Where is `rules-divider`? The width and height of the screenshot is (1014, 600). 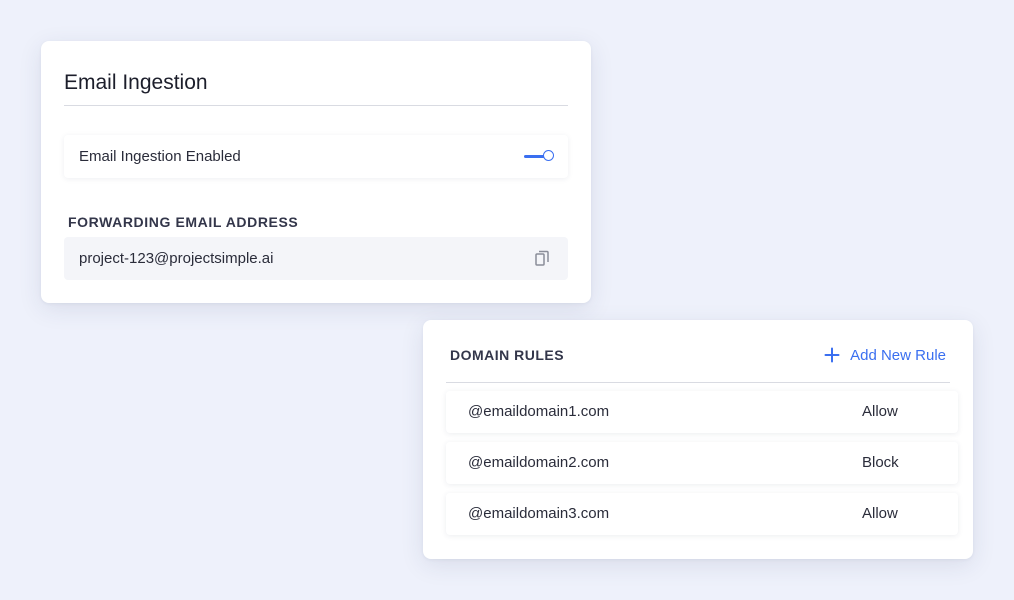 rules-divider is located at coordinates (698, 382).